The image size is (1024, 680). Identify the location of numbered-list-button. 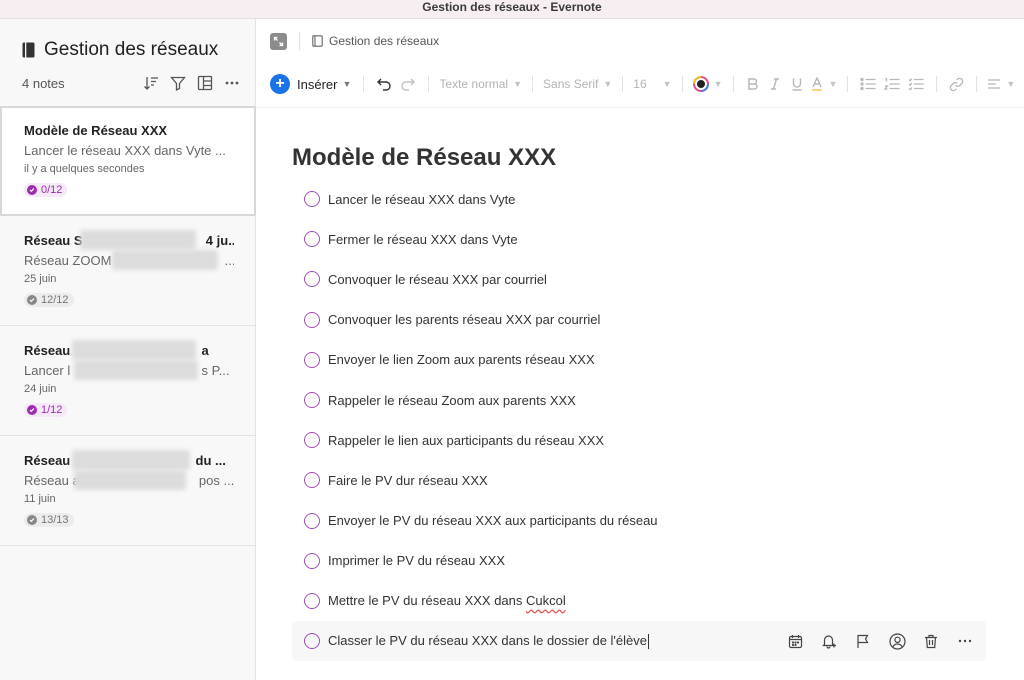
(892, 84).